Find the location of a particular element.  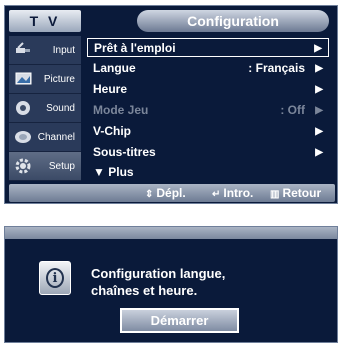

arrow-down-icon: ▼ is located at coordinates (99, 172).